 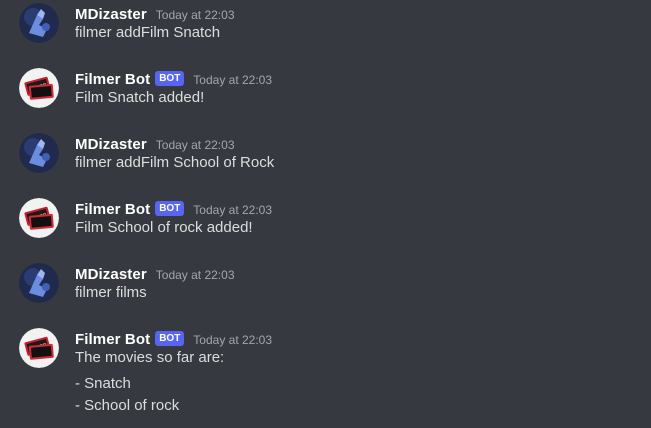 What do you see at coordinates (150, 357) in the screenshot?
I see `message-text: The movies so far are:` at bounding box center [150, 357].